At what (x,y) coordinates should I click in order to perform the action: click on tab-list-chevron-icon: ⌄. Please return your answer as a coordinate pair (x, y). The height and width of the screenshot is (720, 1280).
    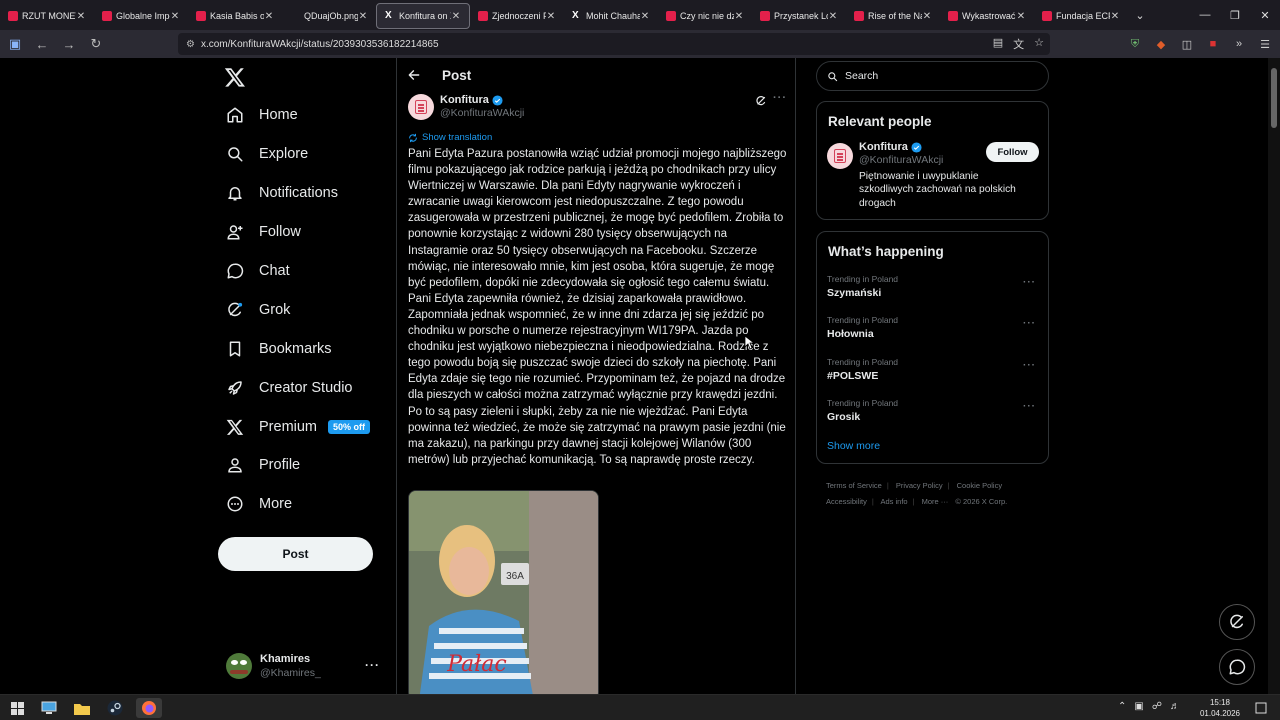
    Looking at the image, I should click on (1140, 15).